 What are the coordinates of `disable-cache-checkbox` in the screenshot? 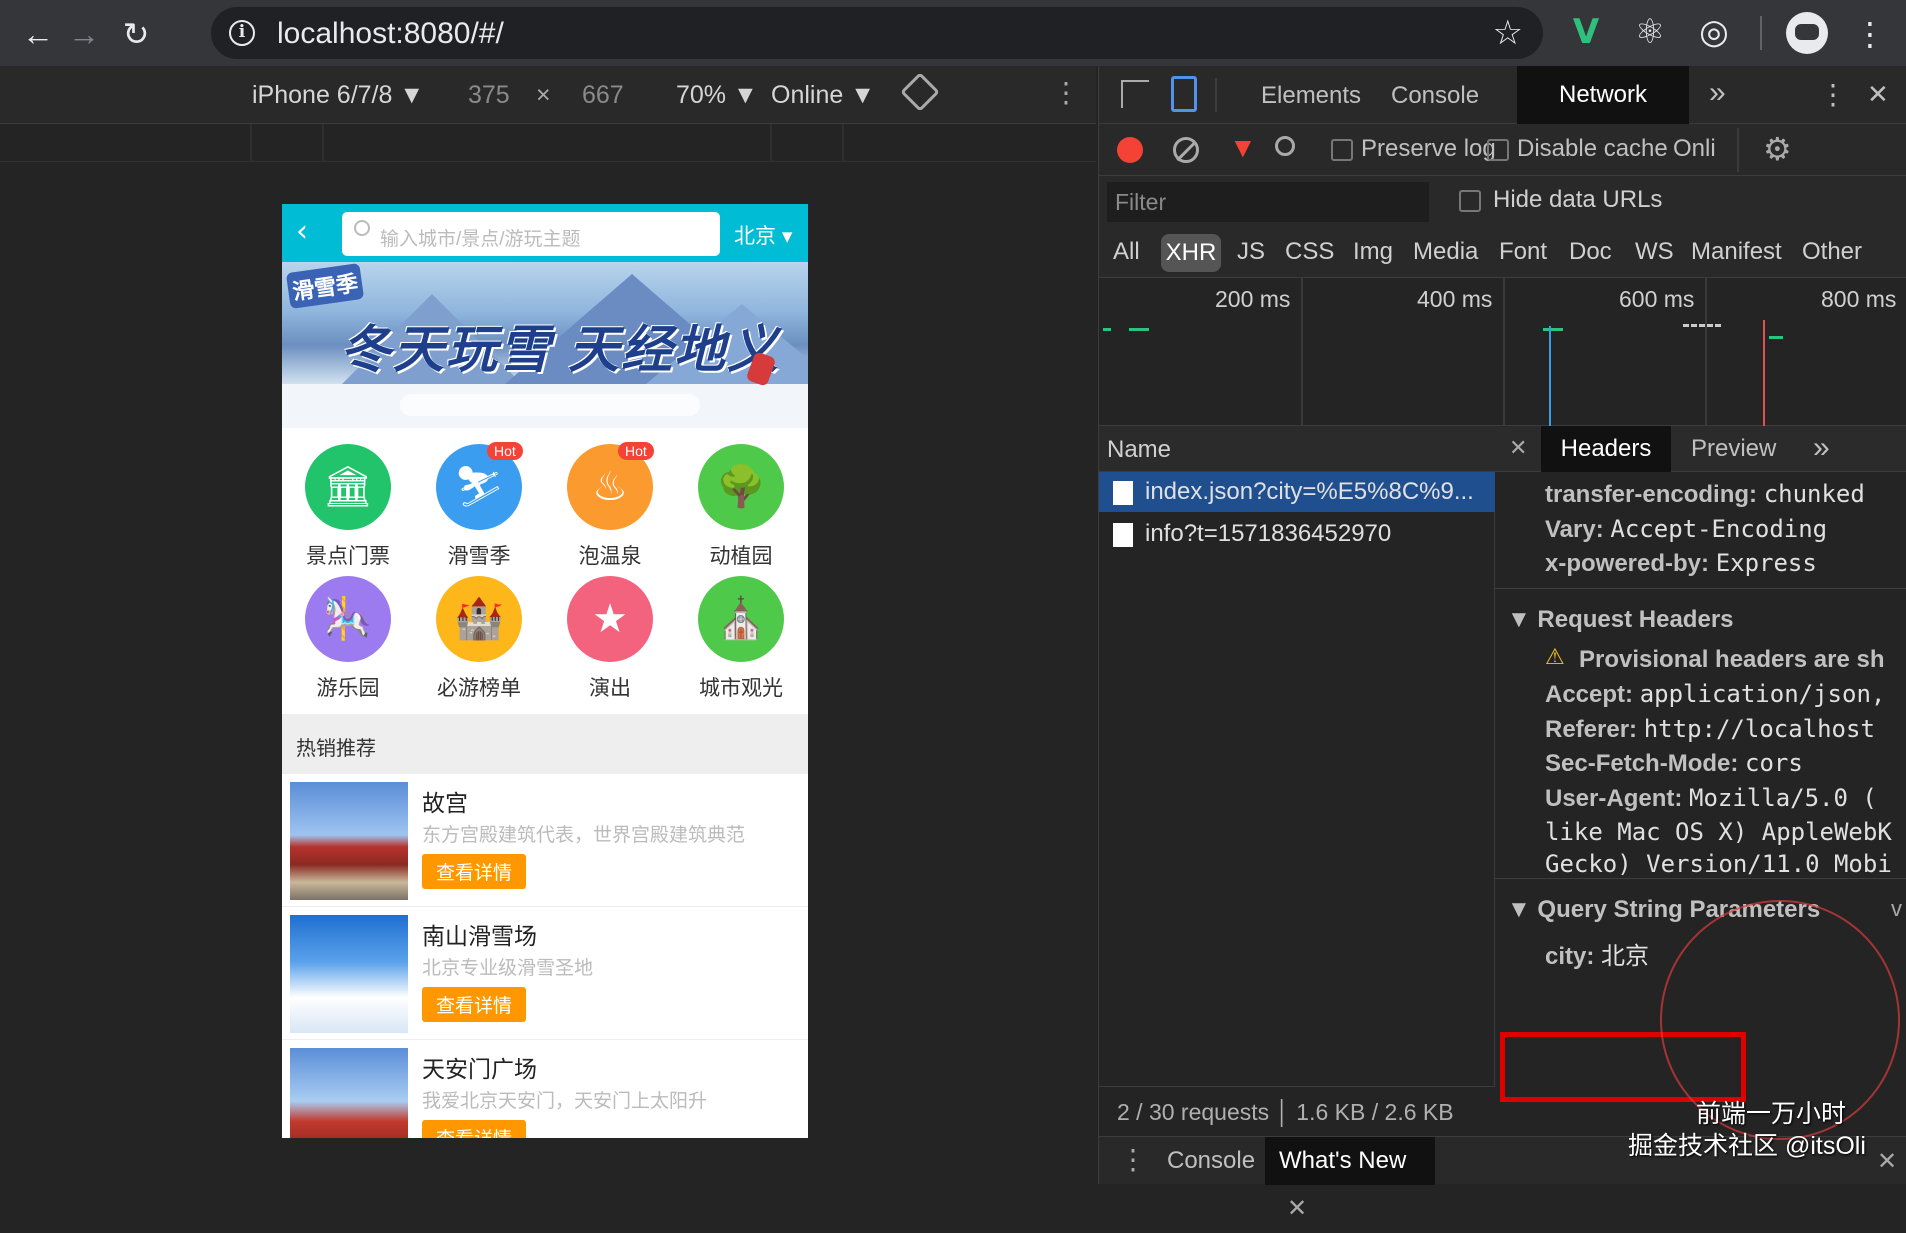 It's located at (1498, 150).